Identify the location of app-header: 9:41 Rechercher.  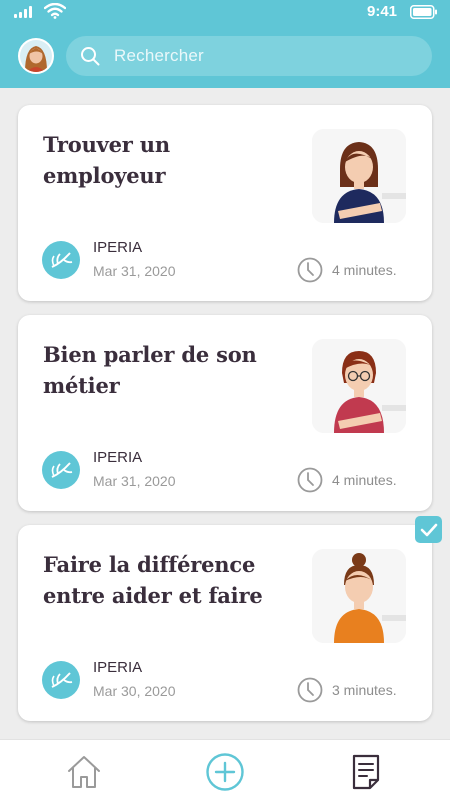
(225, 44).